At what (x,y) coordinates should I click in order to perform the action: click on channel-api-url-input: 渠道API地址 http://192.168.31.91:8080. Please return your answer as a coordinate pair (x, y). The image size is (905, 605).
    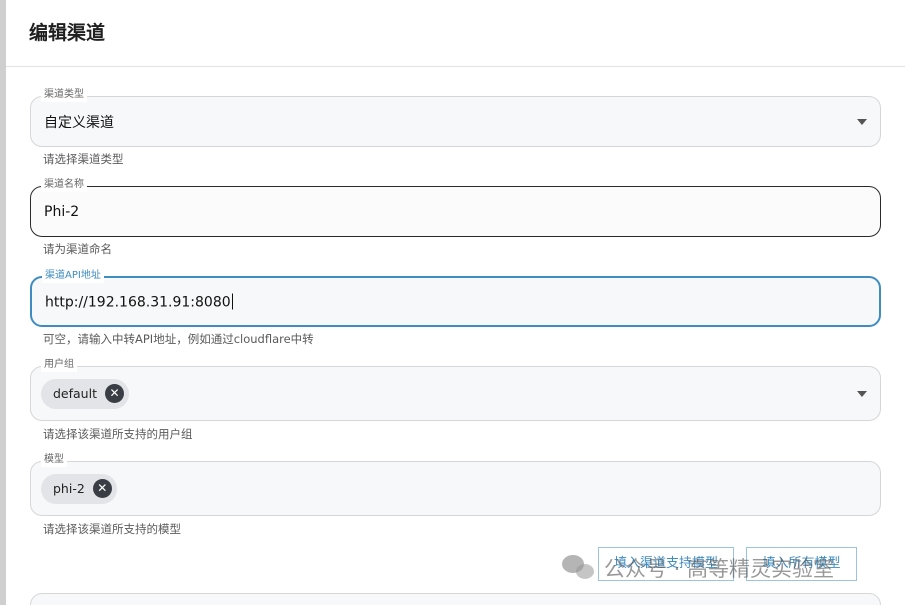
    Looking at the image, I should click on (455, 298).